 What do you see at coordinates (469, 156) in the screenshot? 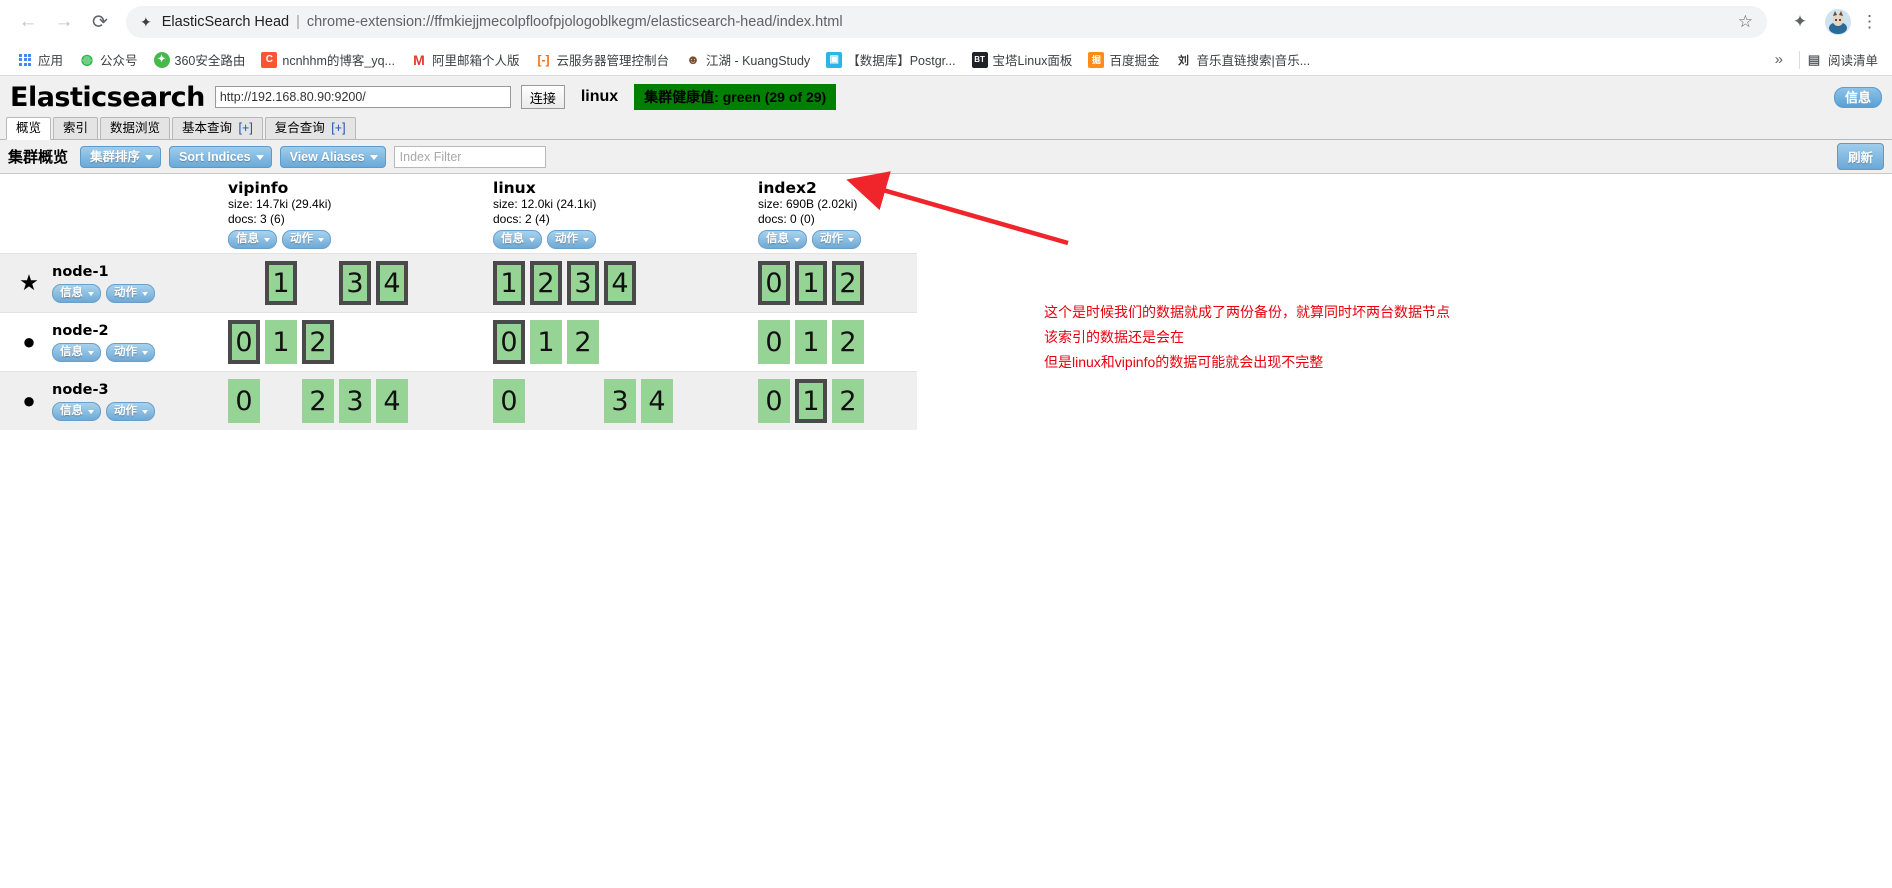
I see `index-filter-input` at bounding box center [469, 156].